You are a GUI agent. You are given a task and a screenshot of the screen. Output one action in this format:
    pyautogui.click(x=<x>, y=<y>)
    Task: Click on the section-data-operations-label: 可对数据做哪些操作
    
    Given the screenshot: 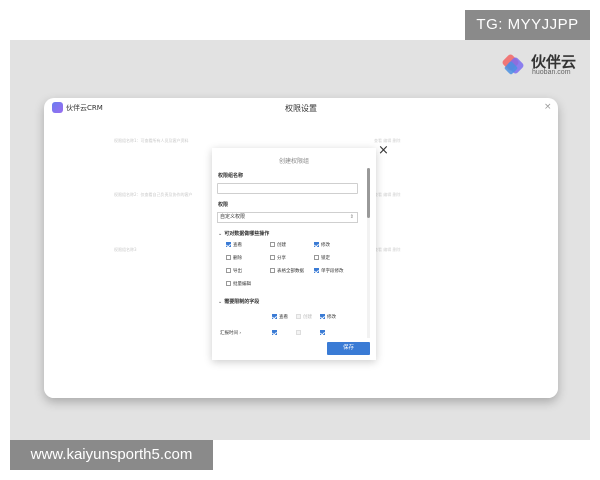 What is the action you would take?
    pyautogui.click(x=247, y=234)
    